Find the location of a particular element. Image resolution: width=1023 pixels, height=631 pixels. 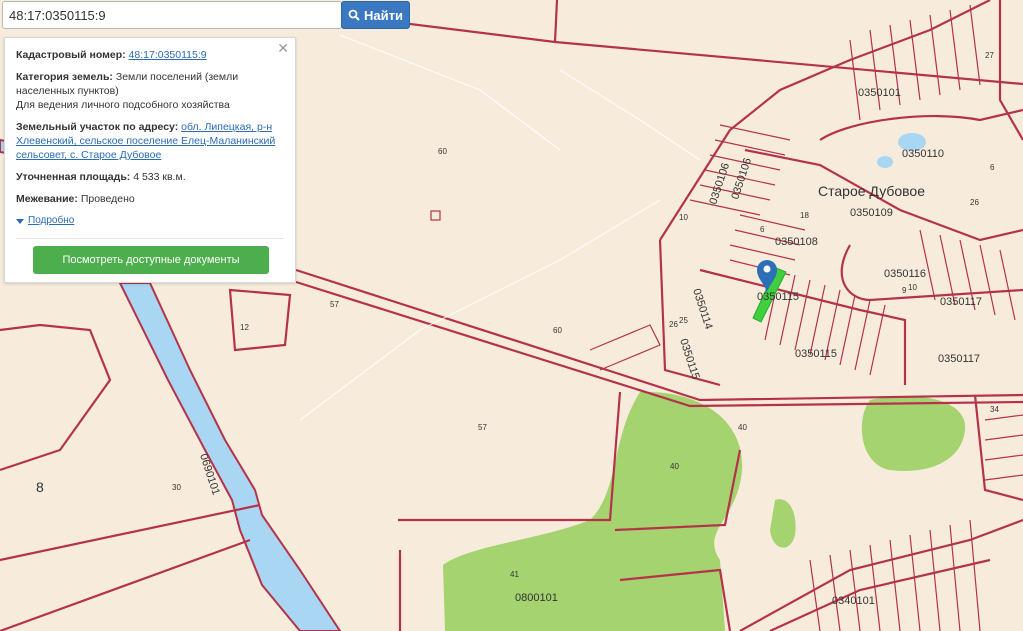

category-label: Категория земель: is located at coordinates (64, 77).